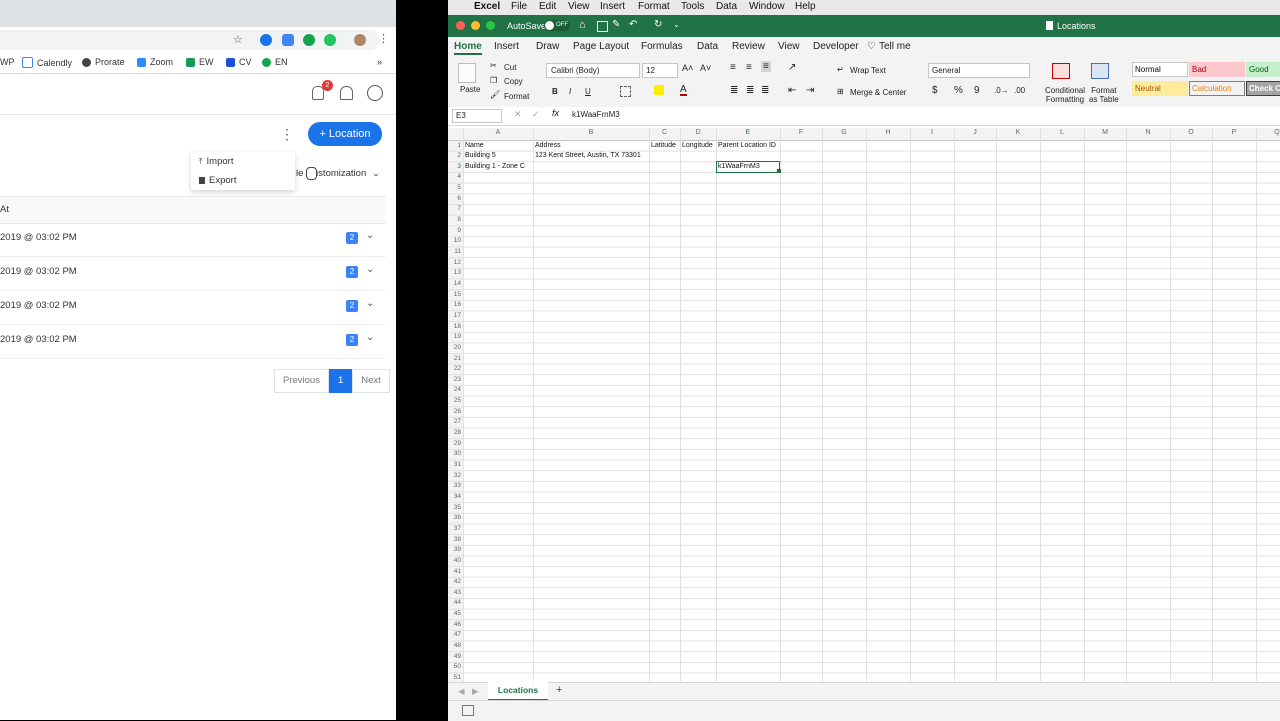 This screenshot has width=1280, height=721. Describe the element at coordinates (979, 70) in the screenshot. I see `number-format-select: General` at that location.